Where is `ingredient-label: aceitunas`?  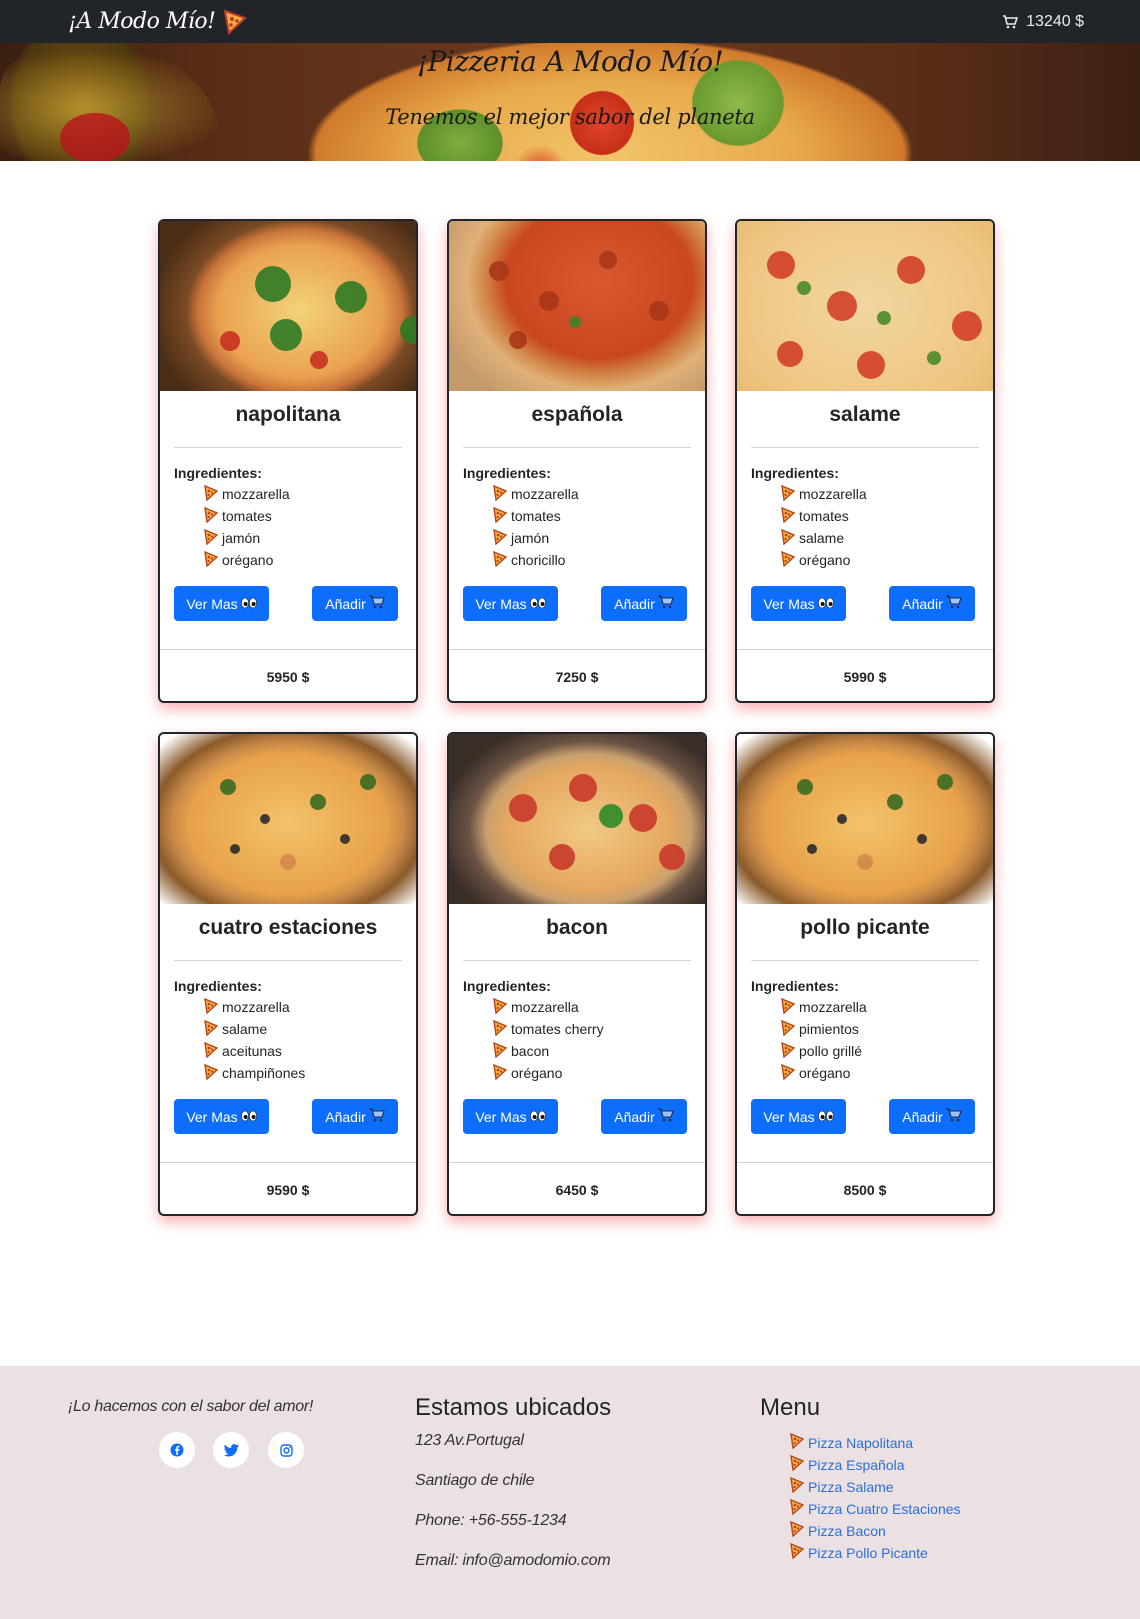
ingredient-label: aceitunas is located at coordinates (252, 1051).